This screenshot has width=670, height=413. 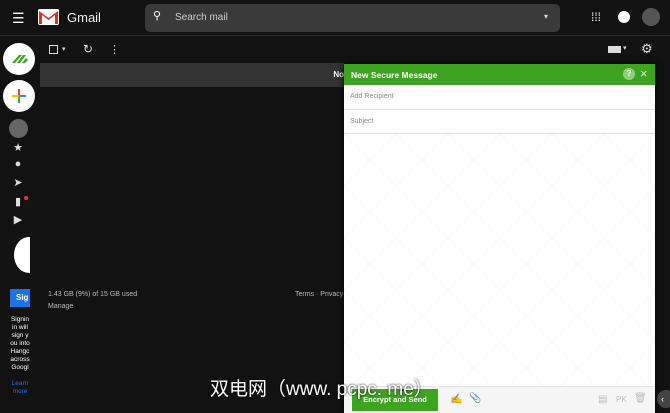 I want to click on attach-icon: 📎, so click(x=475, y=398).